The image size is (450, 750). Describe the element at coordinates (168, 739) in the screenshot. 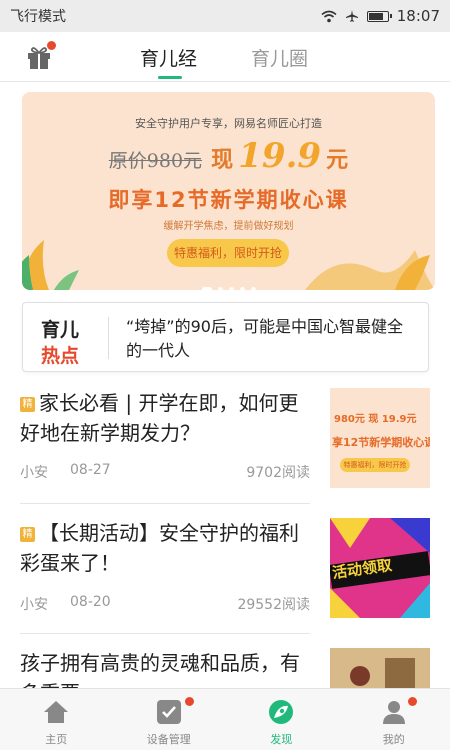

I see `nav-label: 设备管理` at that location.